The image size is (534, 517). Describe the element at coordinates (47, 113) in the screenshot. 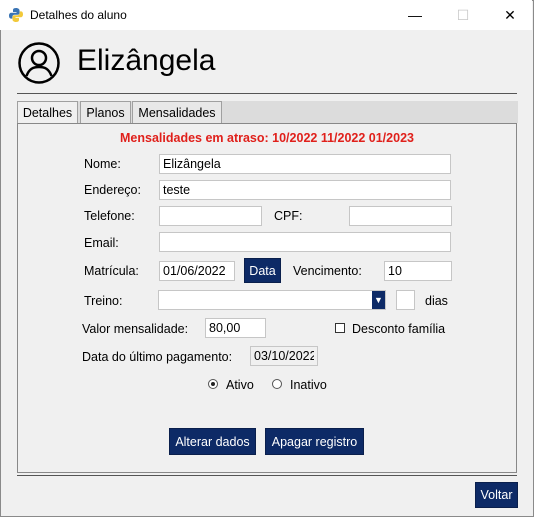

I see `tab-detalhes: Detalhes` at that location.